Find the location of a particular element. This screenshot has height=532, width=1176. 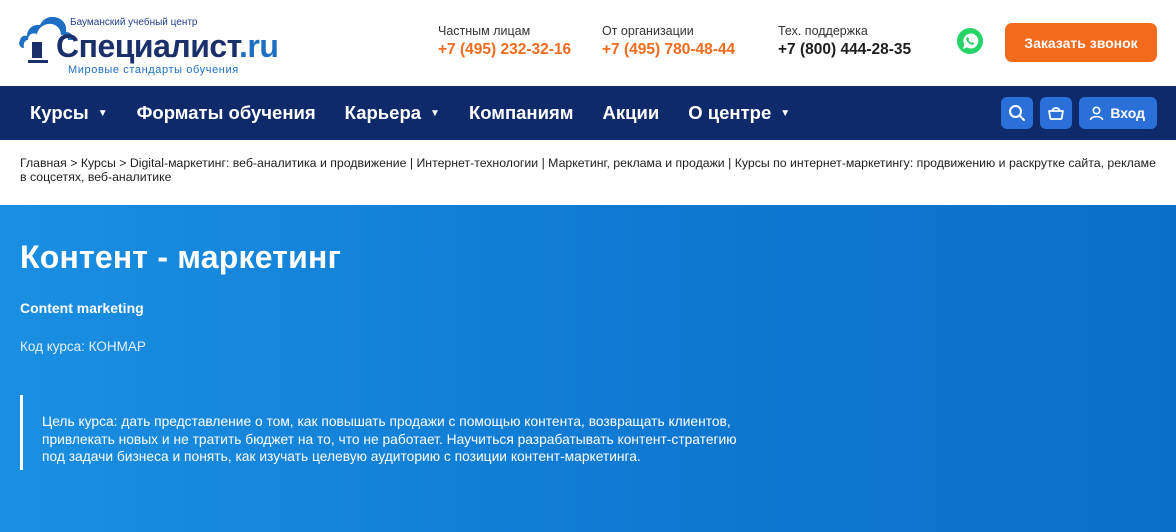

logo-top-text: Бауманский учебный центр is located at coordinates (134, 22).